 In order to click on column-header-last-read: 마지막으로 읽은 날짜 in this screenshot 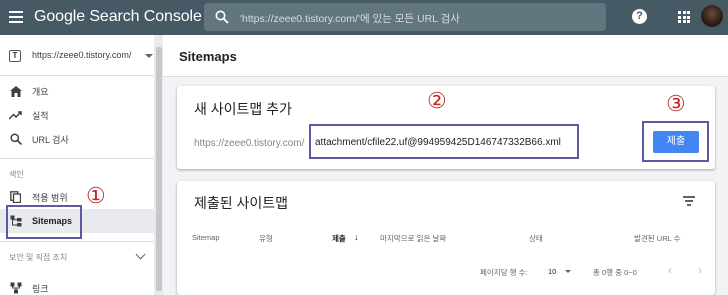, I will do `click(413, 238)`.